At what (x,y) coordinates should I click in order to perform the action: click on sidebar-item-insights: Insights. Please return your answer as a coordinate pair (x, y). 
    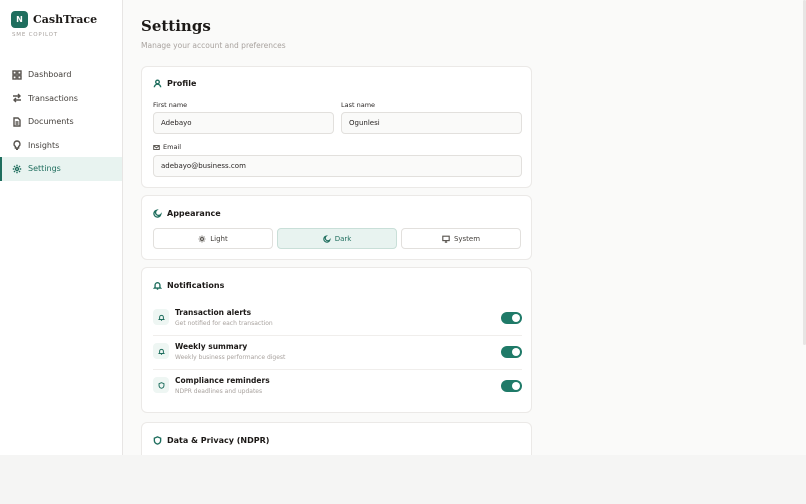
    Looking at the image, I should click on (61, 146).